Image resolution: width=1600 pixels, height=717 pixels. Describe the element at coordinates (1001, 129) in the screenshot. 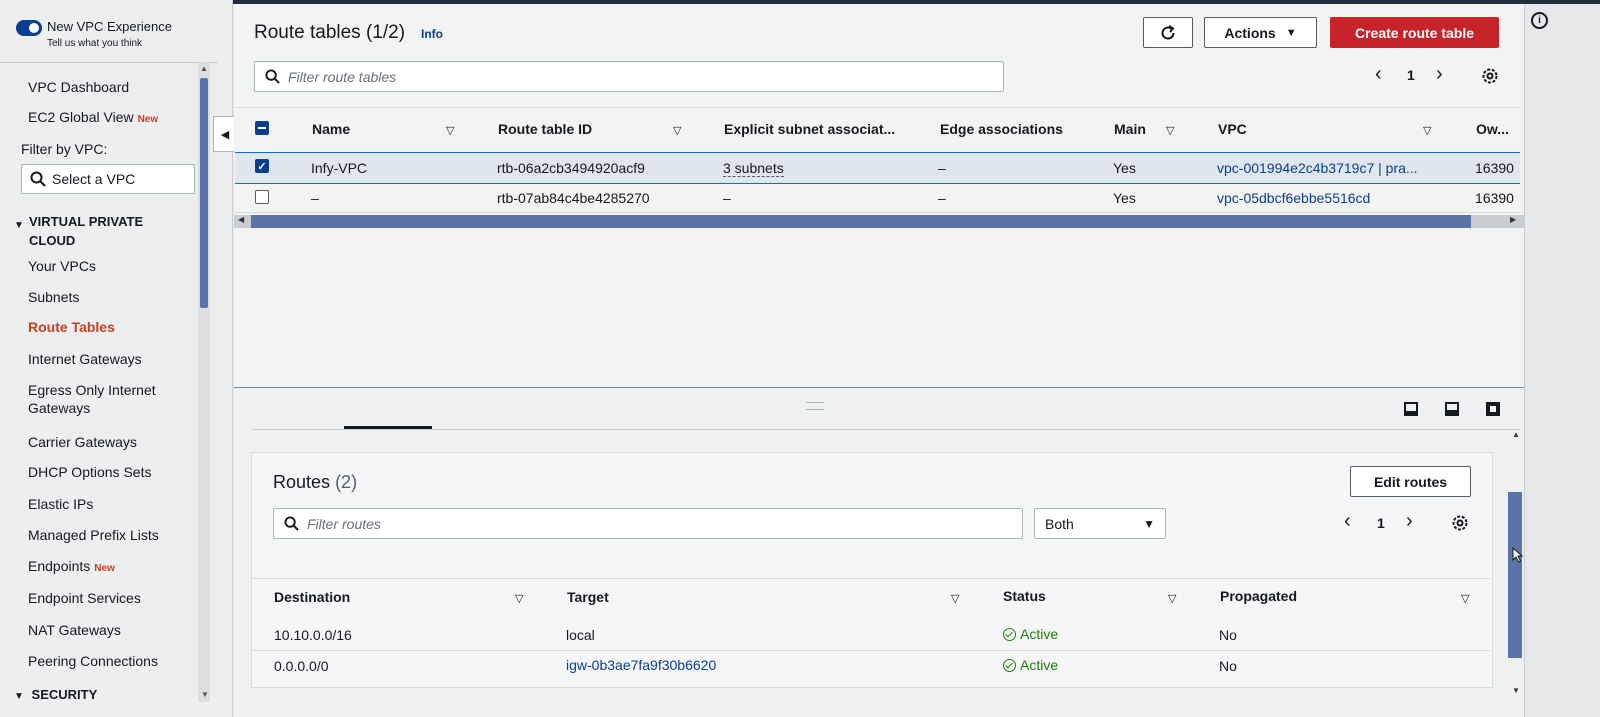

I see `column-header-edge-associations: Edge associations` at that location.